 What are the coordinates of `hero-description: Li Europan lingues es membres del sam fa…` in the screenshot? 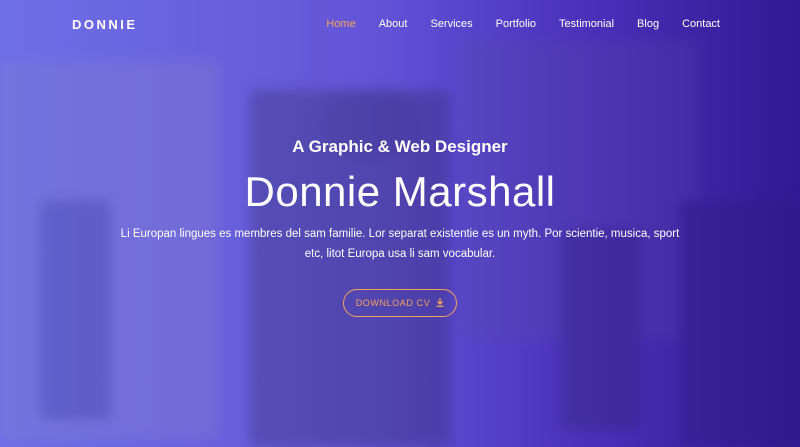 It's located at (400, 244).